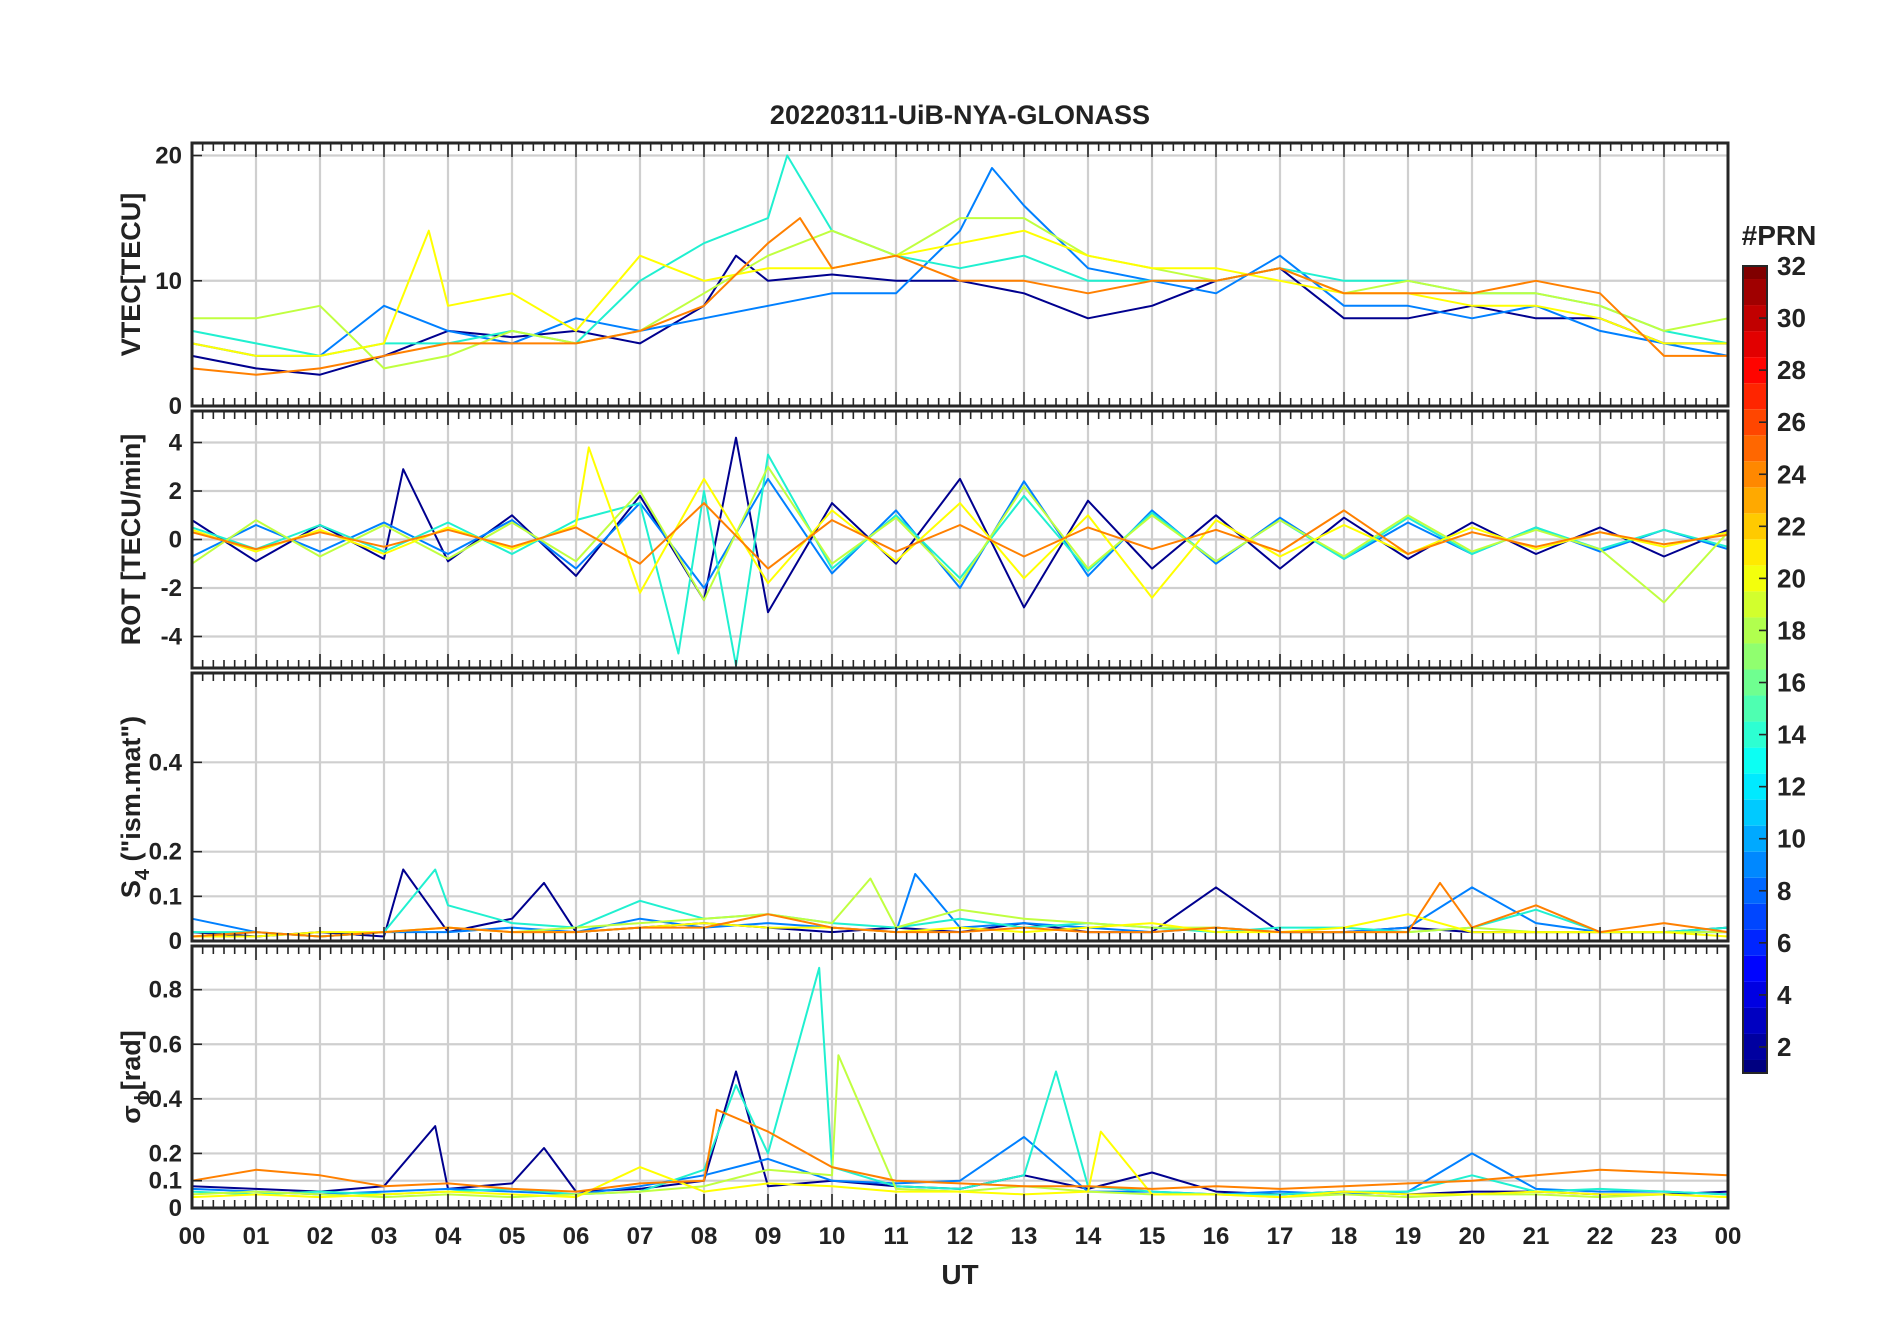 Image resolution: width=1902 pixels, height=1330 pixels. What do you see at coordinates (1784, 1047) in the screenshot?
I see `colorbar-tick-label: 2` at bounding box center [1784, 1047].